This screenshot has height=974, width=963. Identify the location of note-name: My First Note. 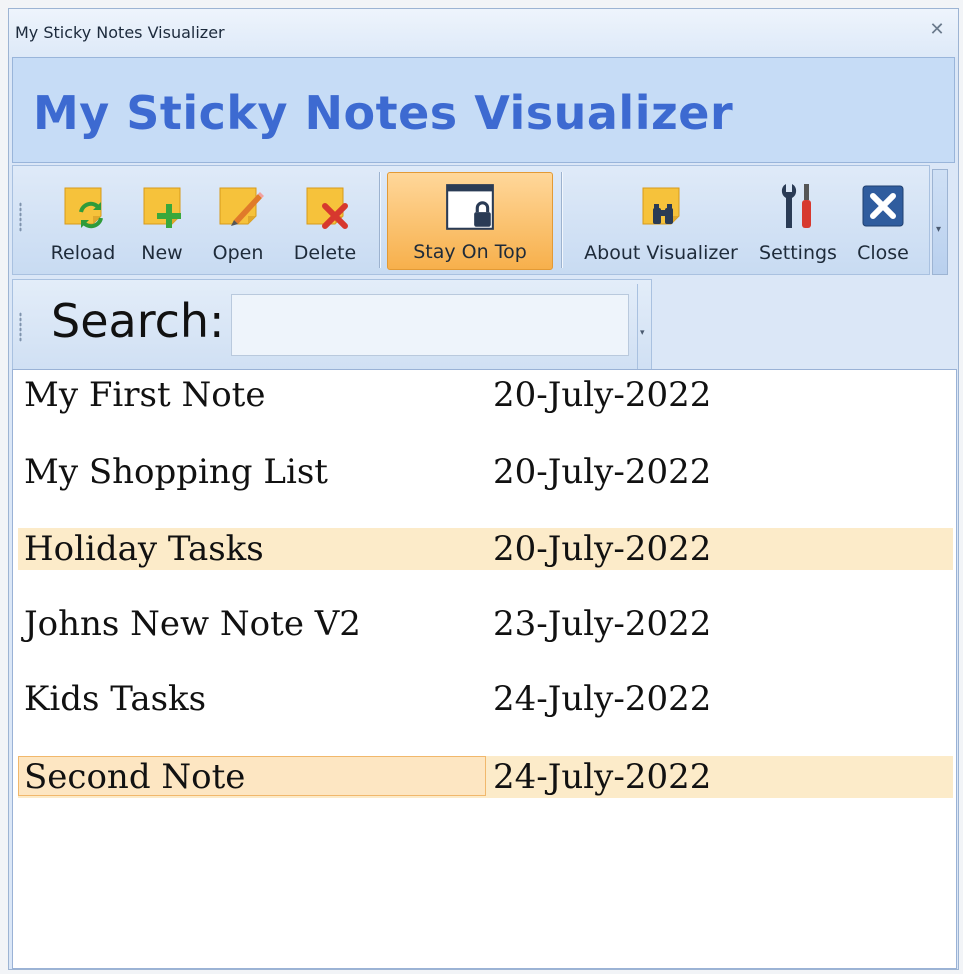
(145, 395).